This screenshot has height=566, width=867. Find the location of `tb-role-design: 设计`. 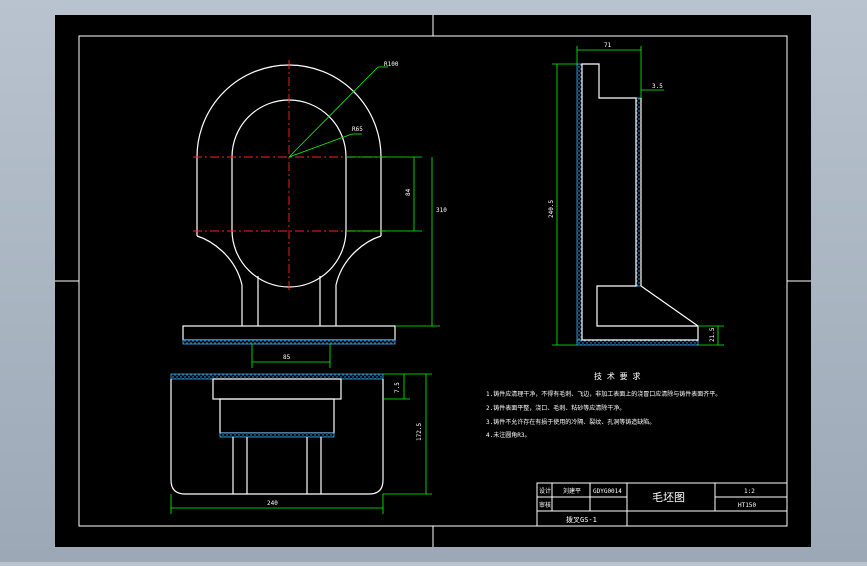

tb-role-design: 设计 is located at coordinates (545, 491).